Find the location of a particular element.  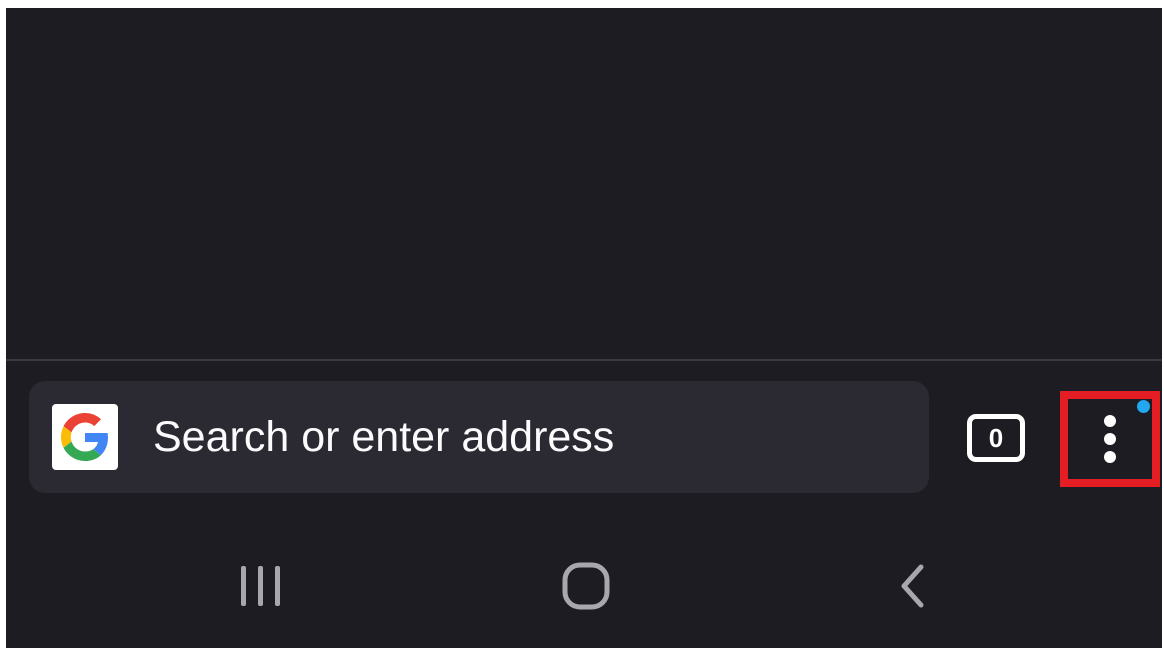

back-chevron-icon is located at coordinates (912, 586).